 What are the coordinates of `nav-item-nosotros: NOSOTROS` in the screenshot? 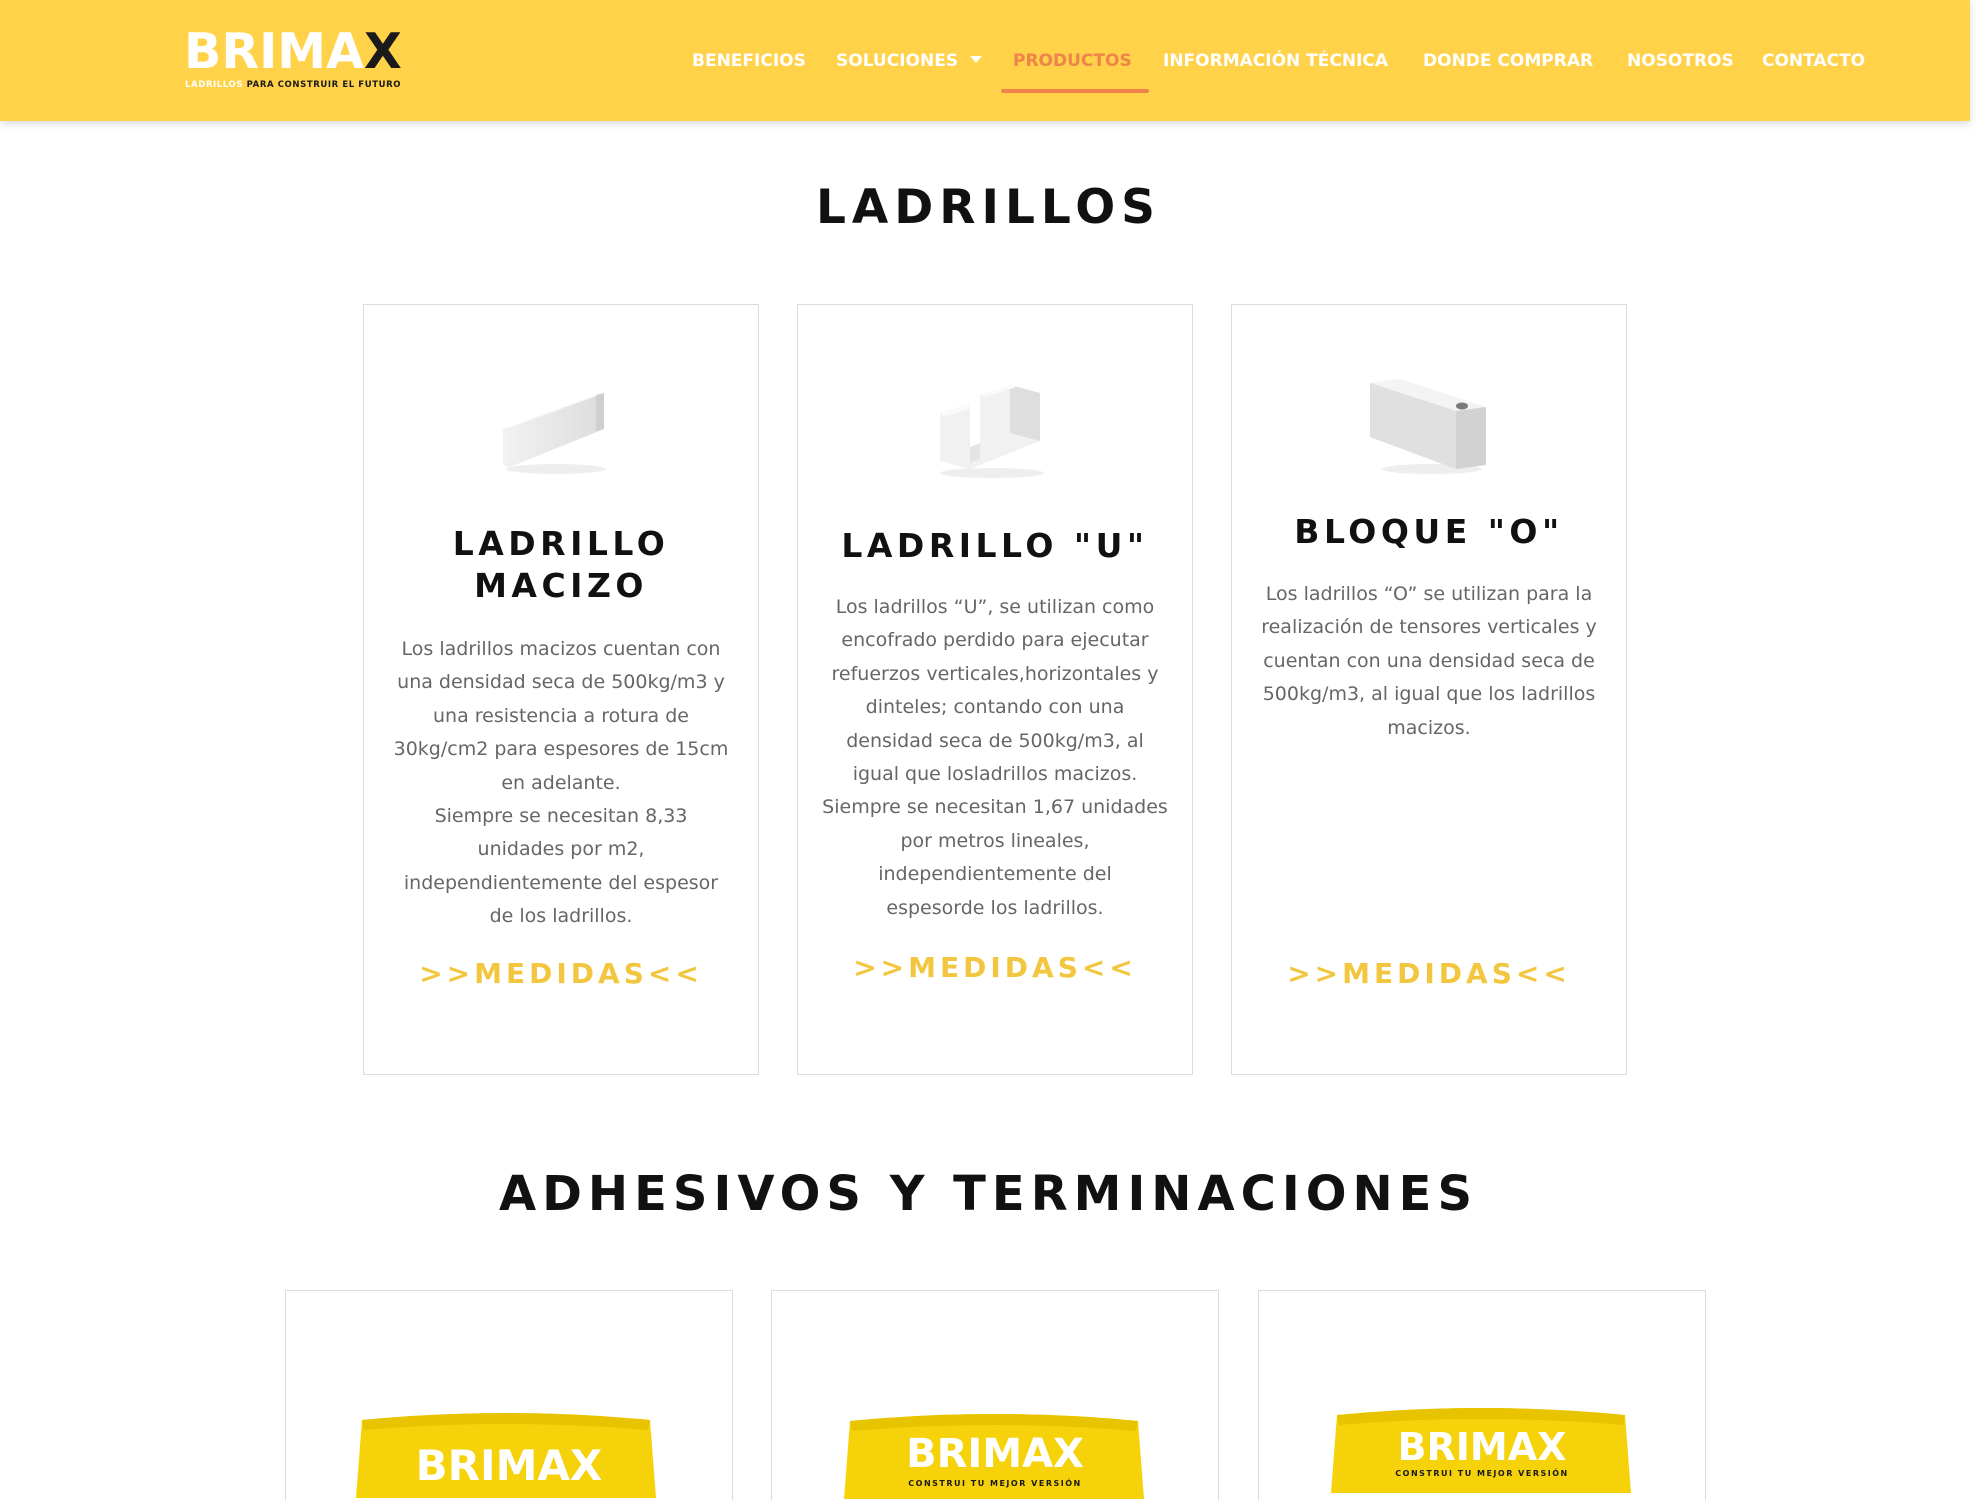 It's located at (1680, 61).